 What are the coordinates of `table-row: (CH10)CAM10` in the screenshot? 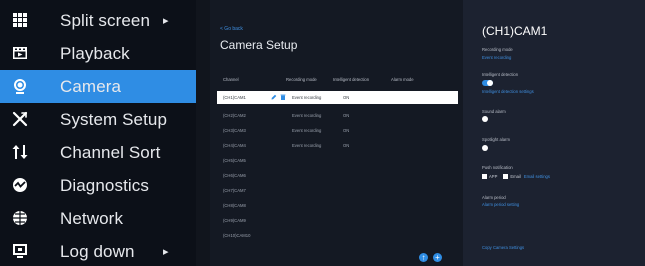 It's located at (337, 235).